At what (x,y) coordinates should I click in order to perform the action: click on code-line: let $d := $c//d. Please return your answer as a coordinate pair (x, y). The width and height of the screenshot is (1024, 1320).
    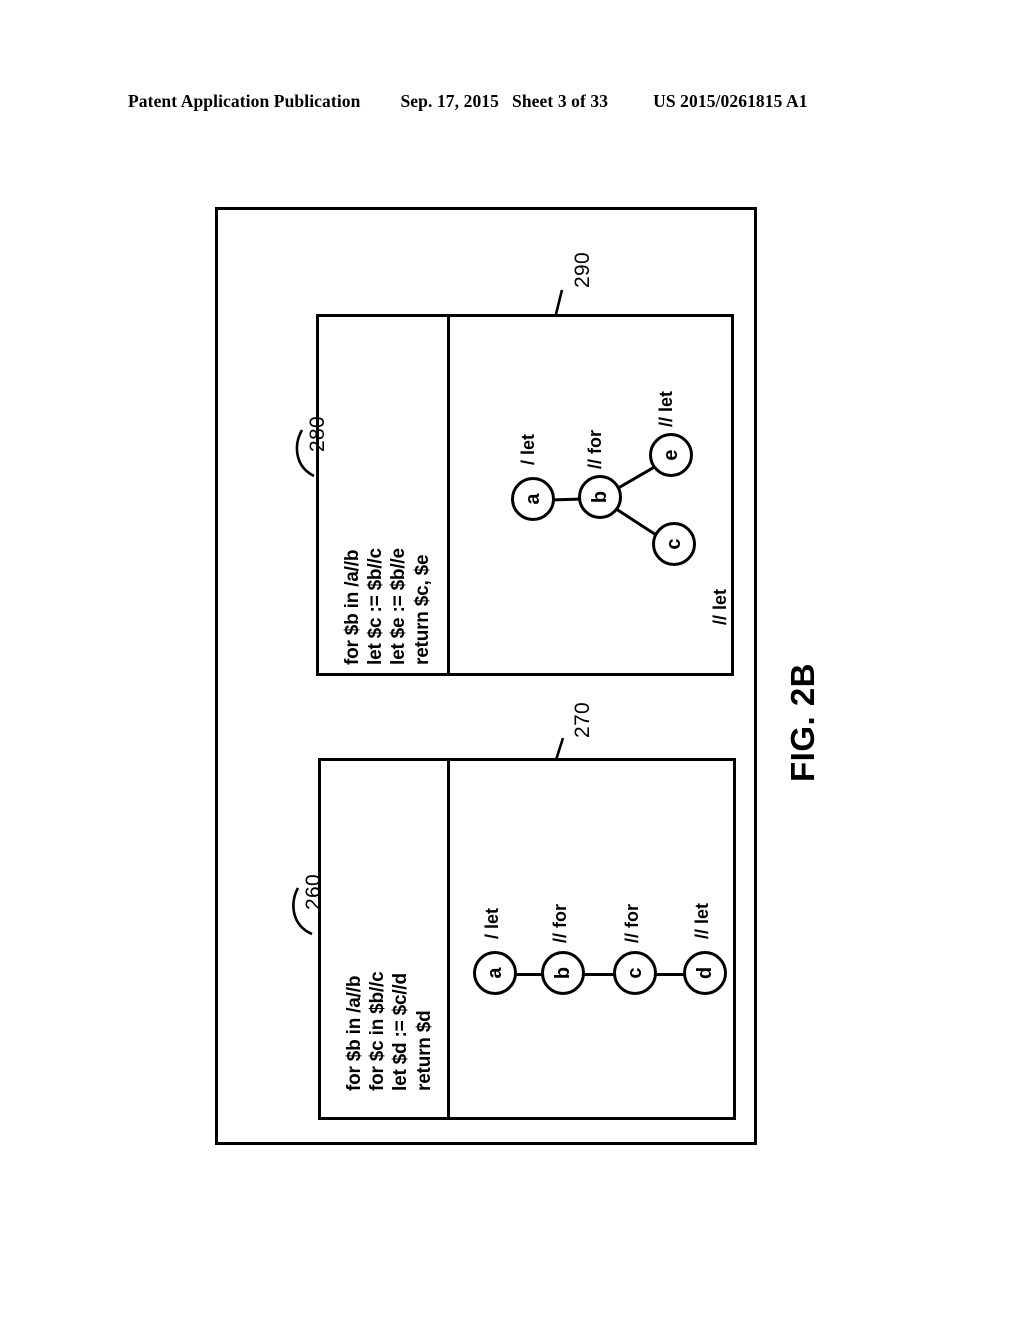
    Looking at the image, I should click on (401, 1032).